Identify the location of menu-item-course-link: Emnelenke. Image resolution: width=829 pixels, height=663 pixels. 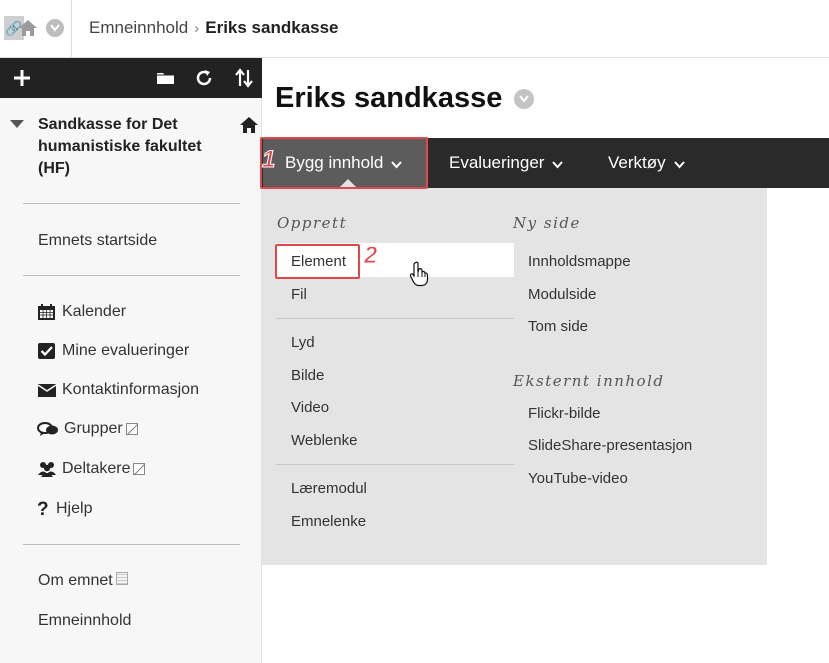
(328, 522).